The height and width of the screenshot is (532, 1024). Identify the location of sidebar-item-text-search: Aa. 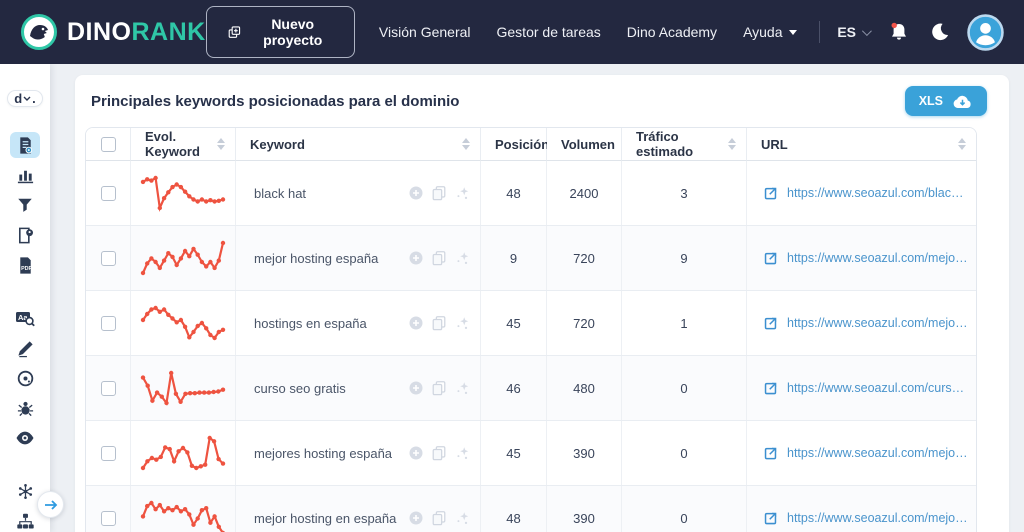
(25, 318).